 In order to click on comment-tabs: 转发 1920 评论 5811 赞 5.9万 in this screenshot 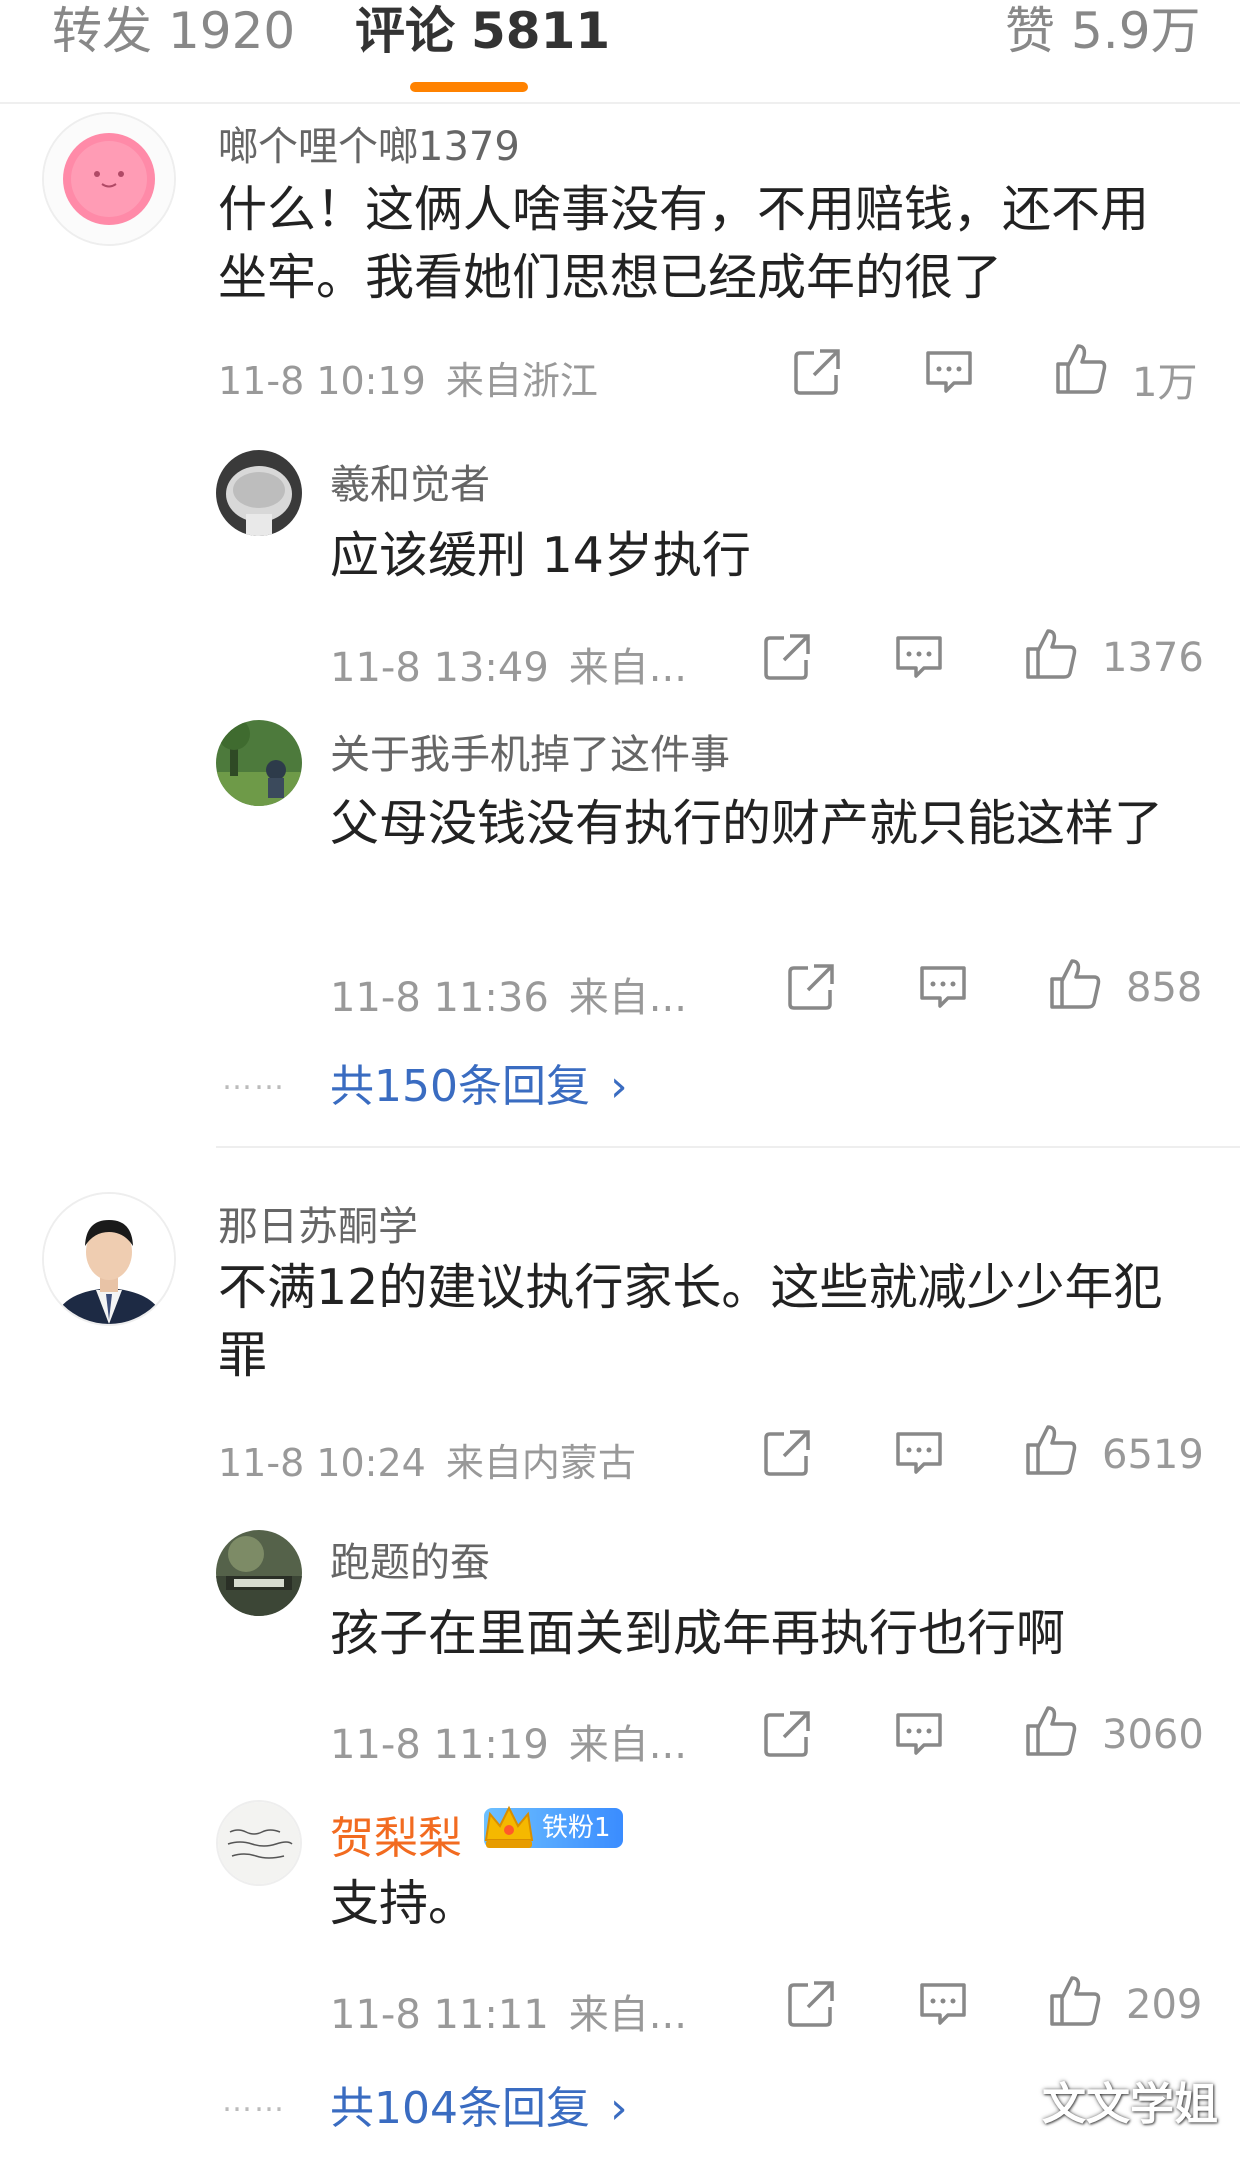, I will do `click(620, 52)`.